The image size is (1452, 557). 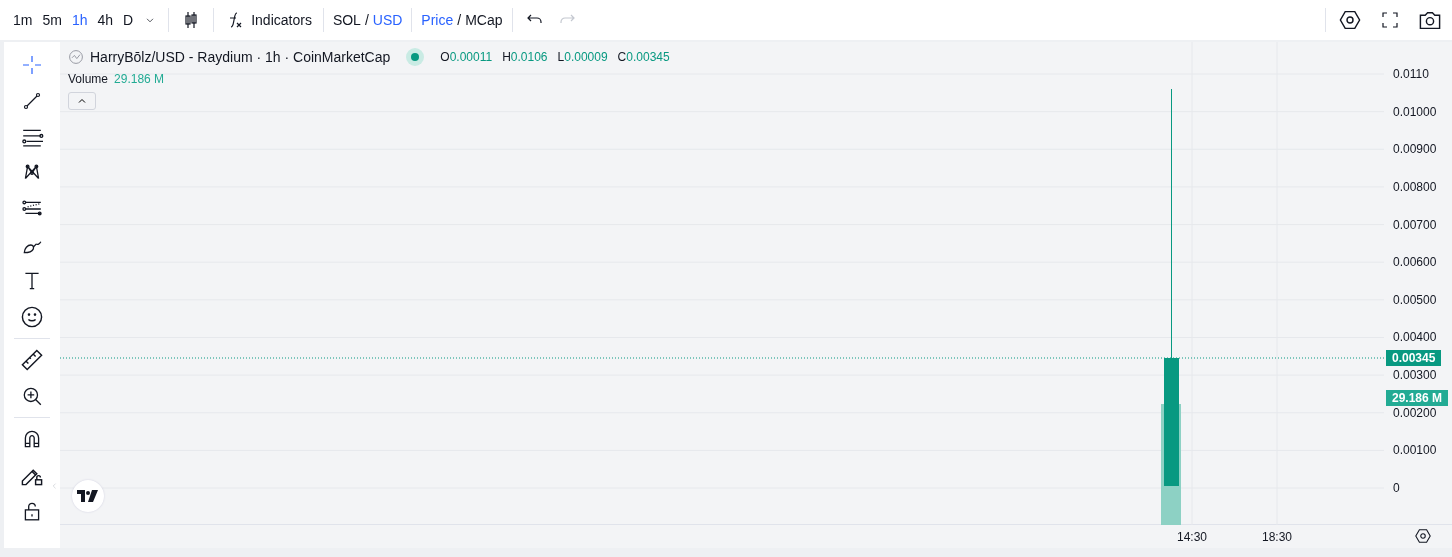 I want to click on interval-button: 5m, so click(x=52, y=20).